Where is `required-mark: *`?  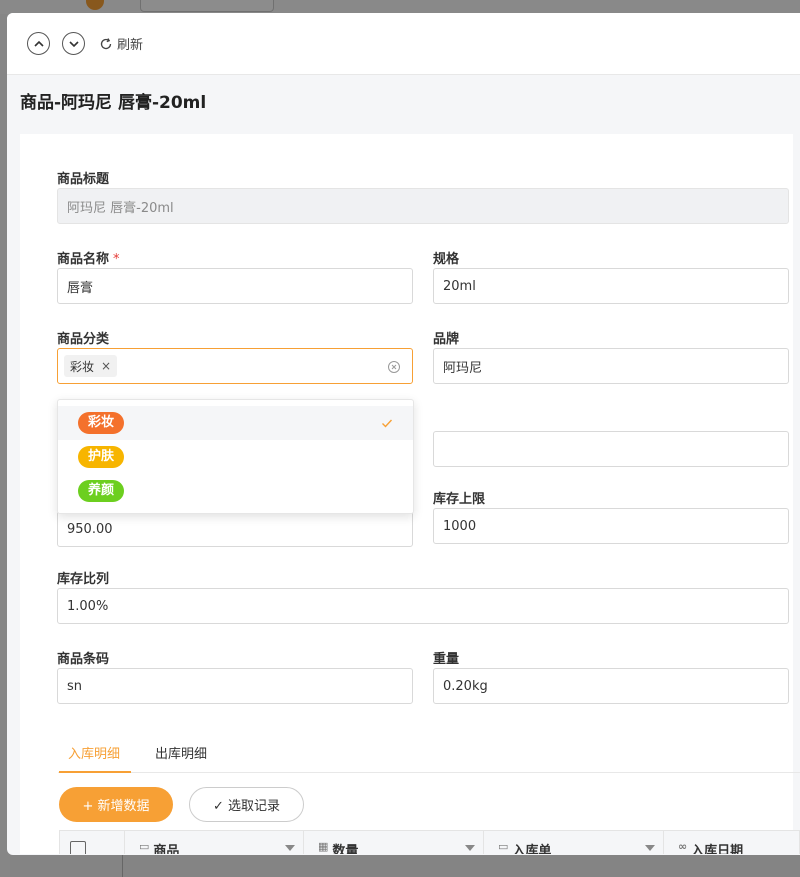
required-mark: * is located at coordinates (116, 259).